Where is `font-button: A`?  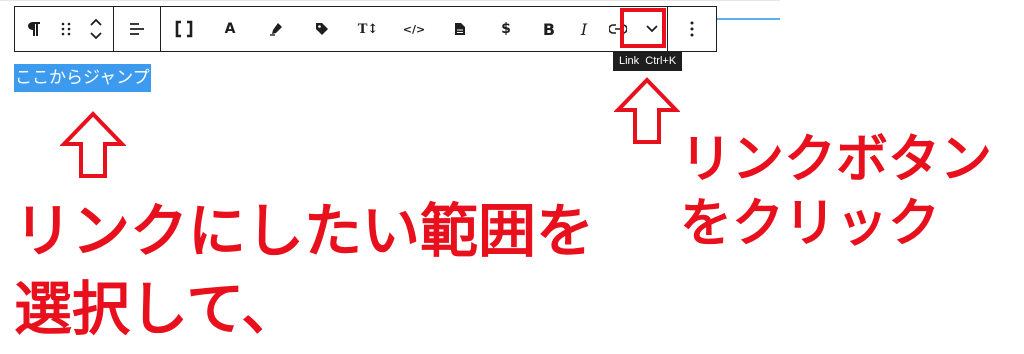
font-button: A is located at coordinates (230, 29).